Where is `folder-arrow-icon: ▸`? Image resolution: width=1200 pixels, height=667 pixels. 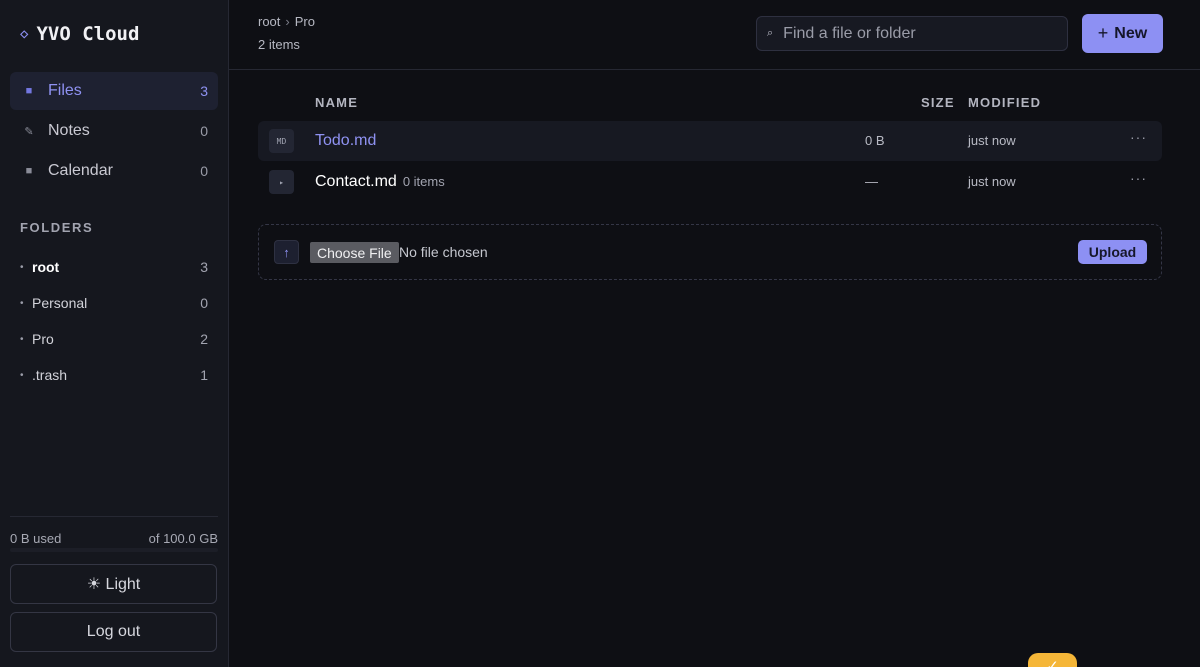
folder-arrow-icon: ▸ is located at coordinates (281, 182).